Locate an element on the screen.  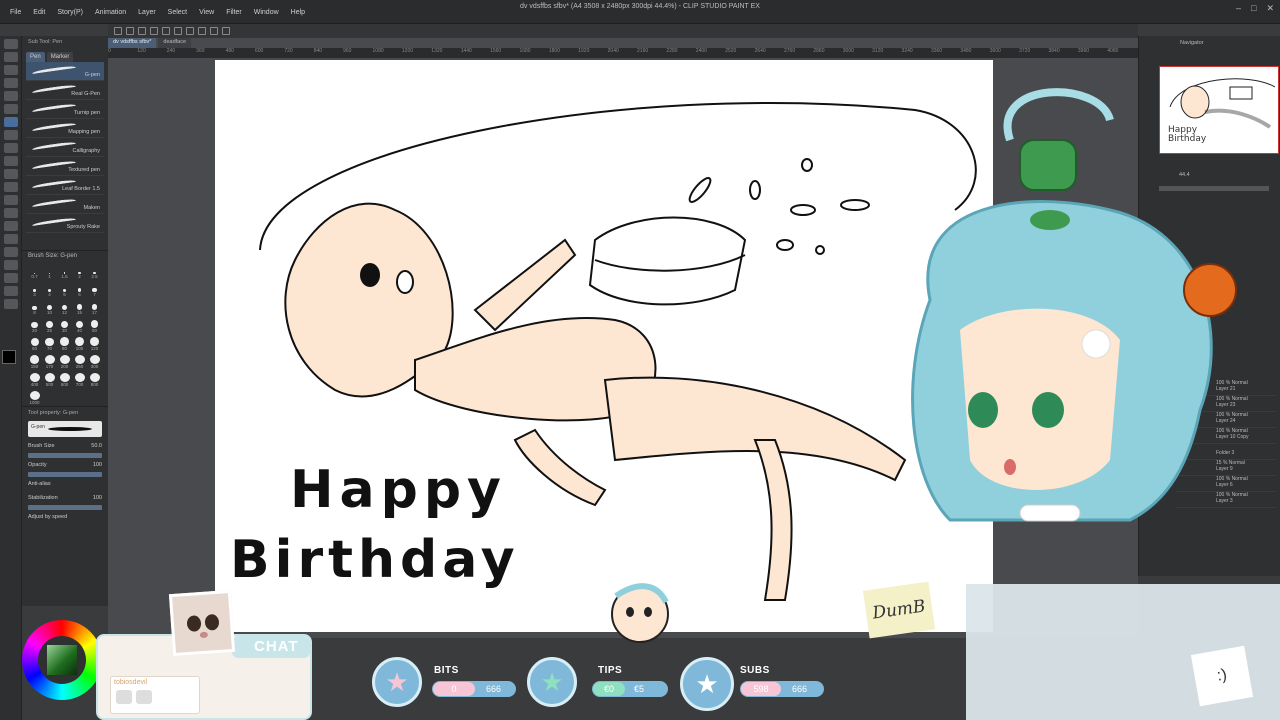
brush-size-option: 12 is located at coordinates (64, 308).